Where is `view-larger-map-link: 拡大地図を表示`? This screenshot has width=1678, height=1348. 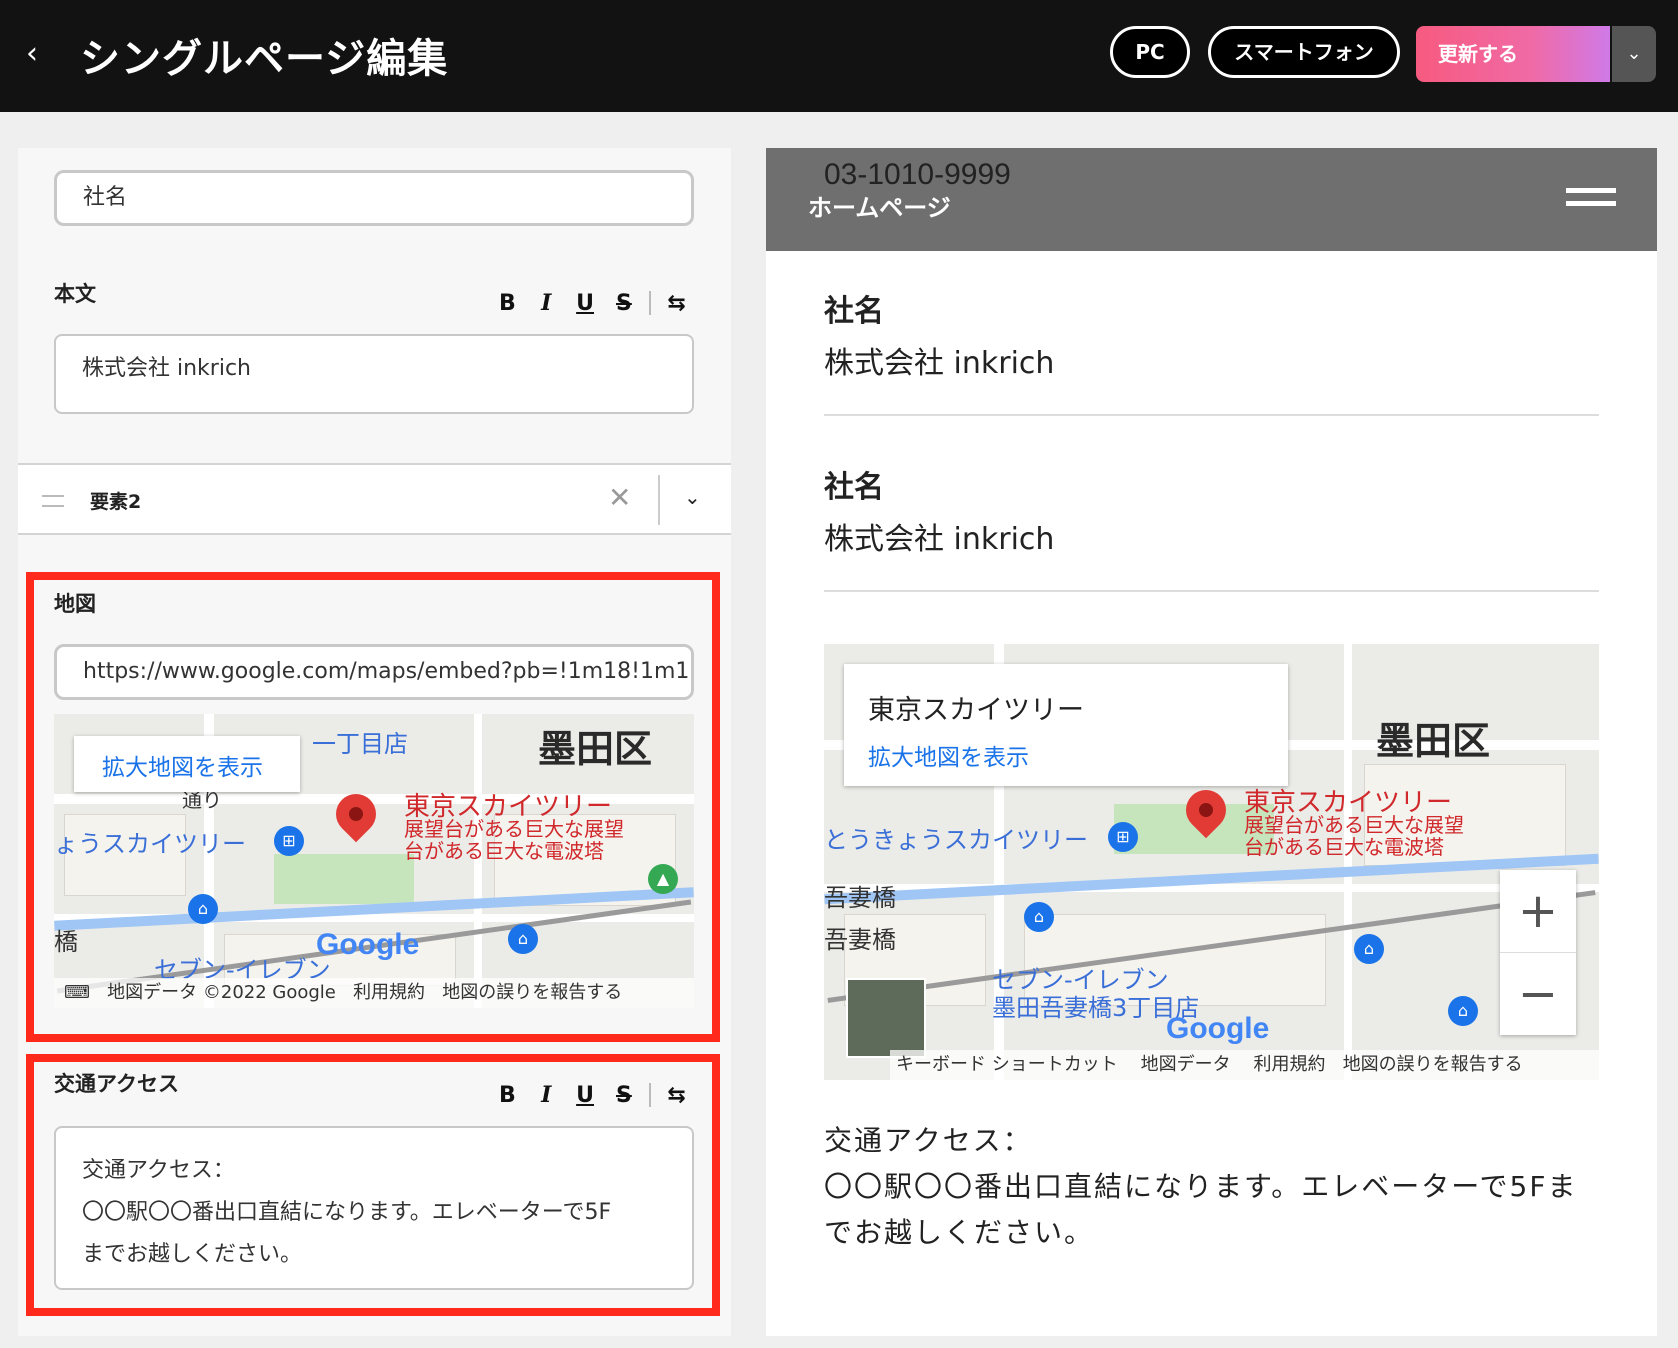 view-larger-map-link: 拡大地図を表示 is located at coordinates (948, 755).